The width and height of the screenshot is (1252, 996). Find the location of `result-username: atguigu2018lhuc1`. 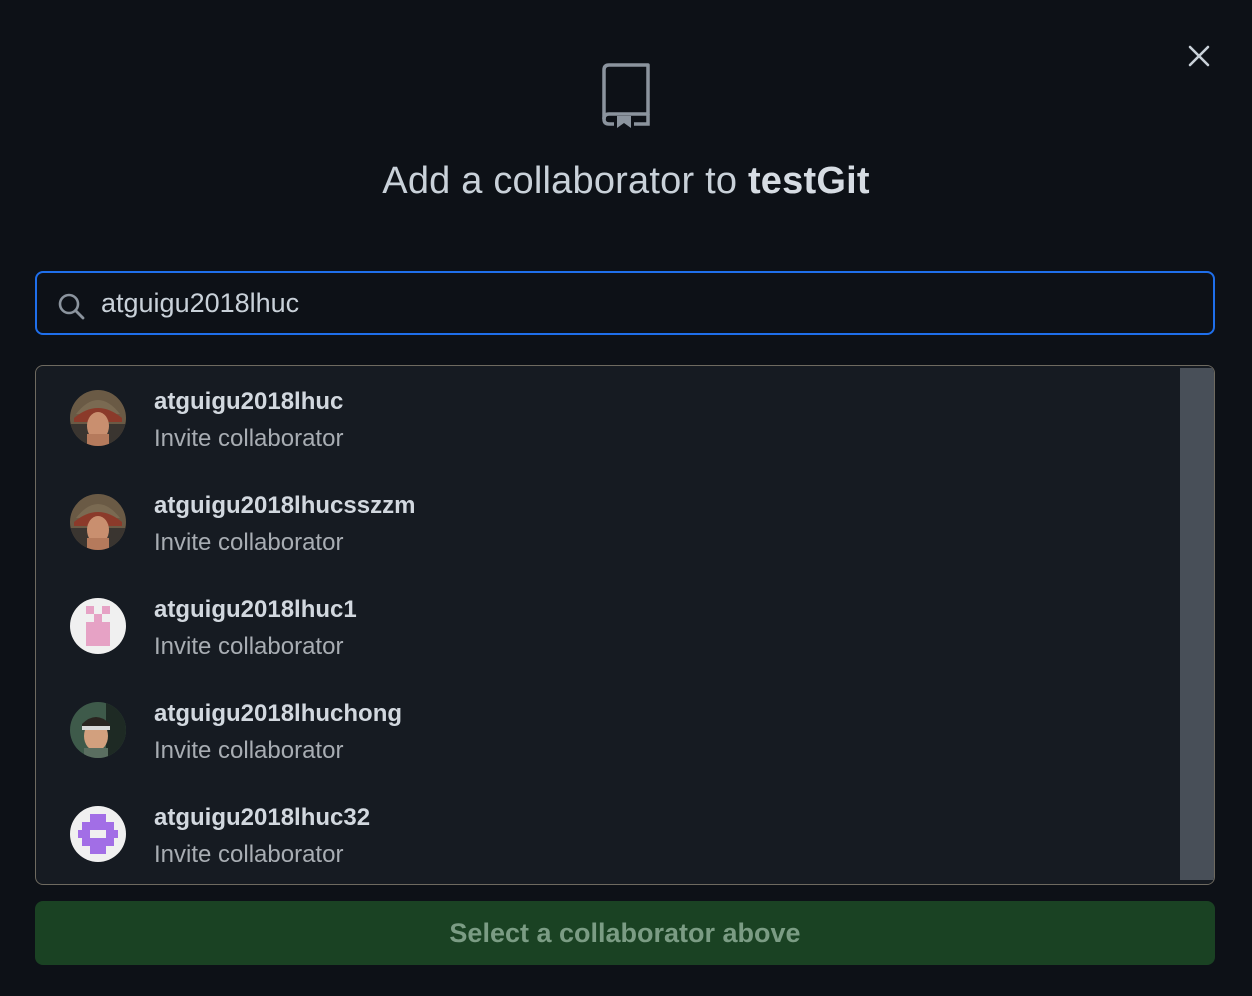

result-username: atguigu2018lhuc1 is located at coordinates (255, 609).